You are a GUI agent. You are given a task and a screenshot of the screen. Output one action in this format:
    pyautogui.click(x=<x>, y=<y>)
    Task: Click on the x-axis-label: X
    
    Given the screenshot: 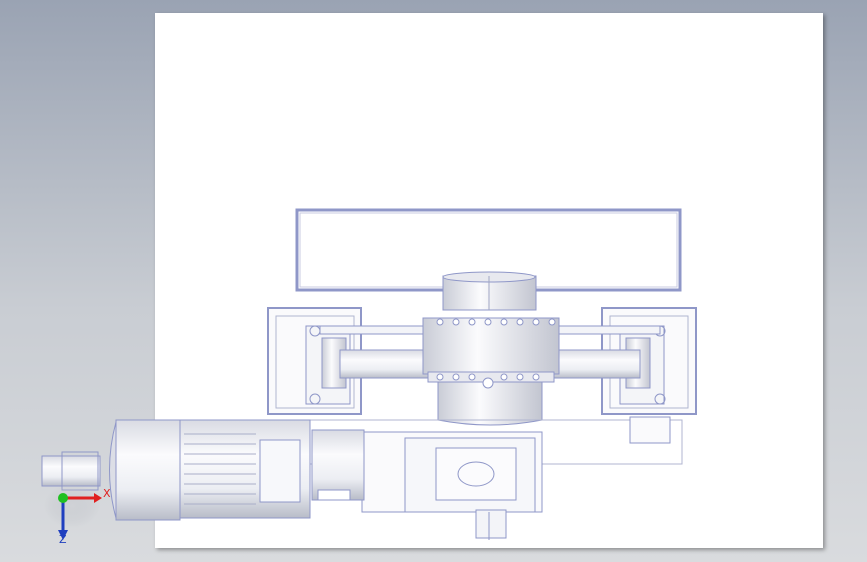 What is the action you would take?
    pyautogui.click(x=107, y=493)
    